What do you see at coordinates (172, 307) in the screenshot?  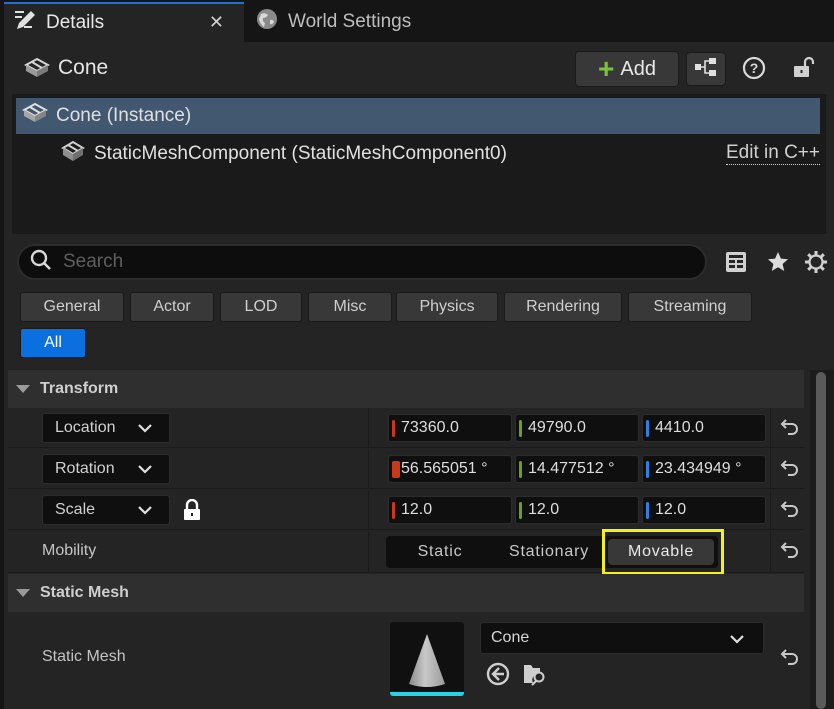 I see `filter-actor: Actor` at bounding box center [172, 307].